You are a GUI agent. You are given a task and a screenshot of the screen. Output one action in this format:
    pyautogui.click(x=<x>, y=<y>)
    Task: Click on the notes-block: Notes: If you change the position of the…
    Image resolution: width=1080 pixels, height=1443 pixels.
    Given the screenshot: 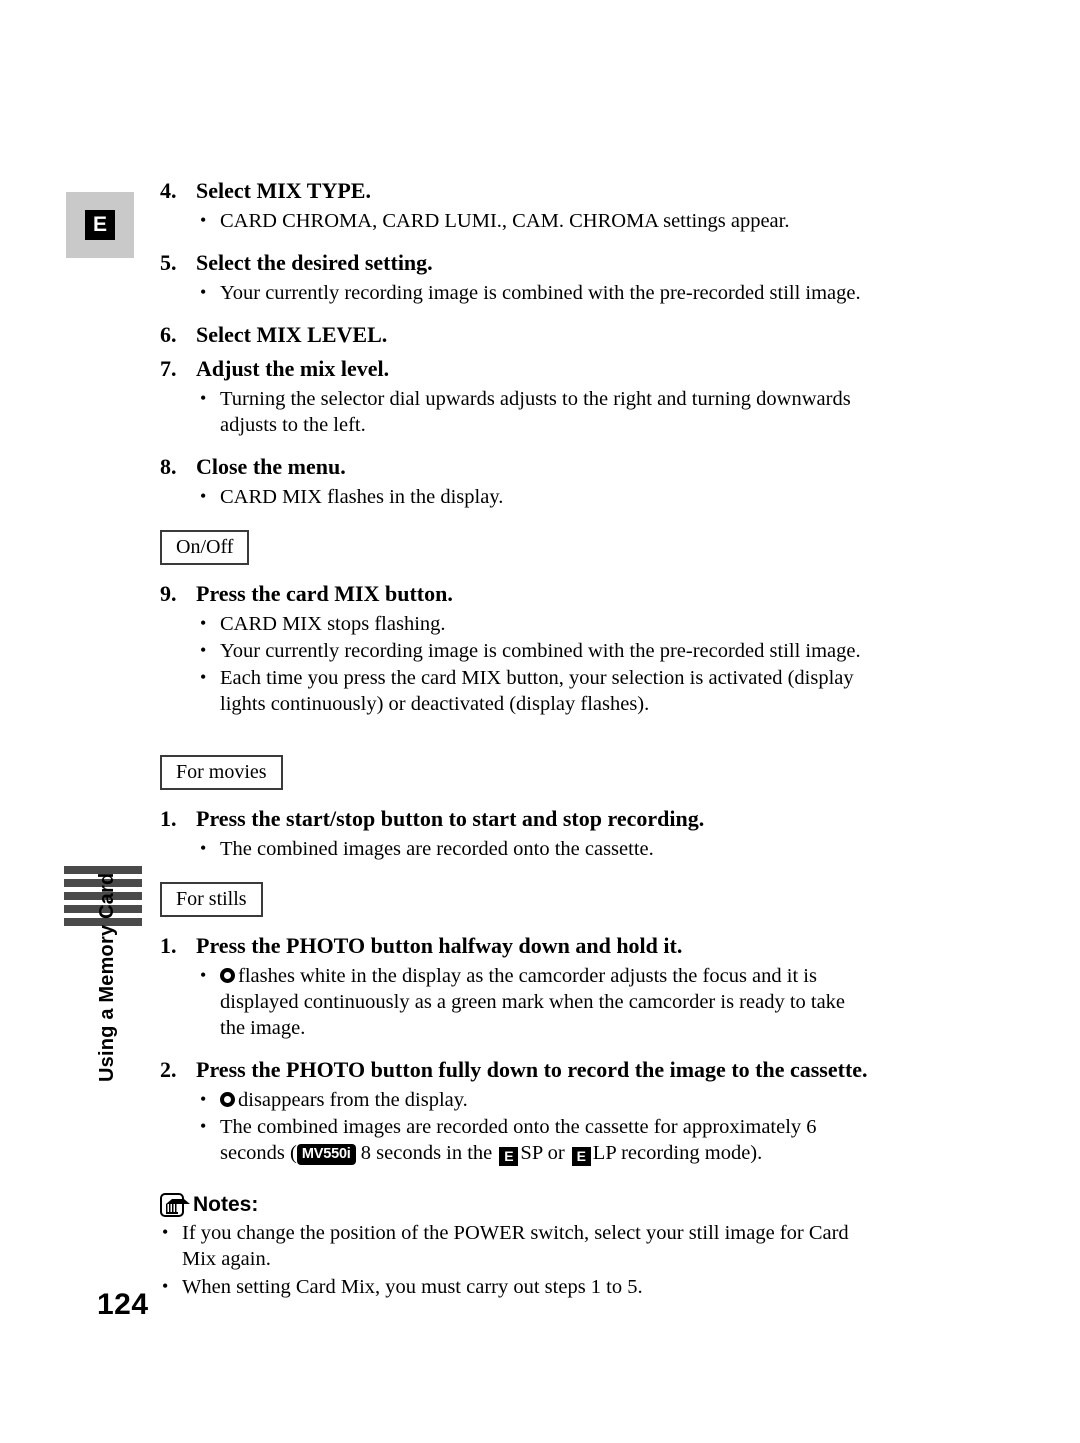 What is the action you would take?
    pyautogui.click(x=516, y=1246)
    